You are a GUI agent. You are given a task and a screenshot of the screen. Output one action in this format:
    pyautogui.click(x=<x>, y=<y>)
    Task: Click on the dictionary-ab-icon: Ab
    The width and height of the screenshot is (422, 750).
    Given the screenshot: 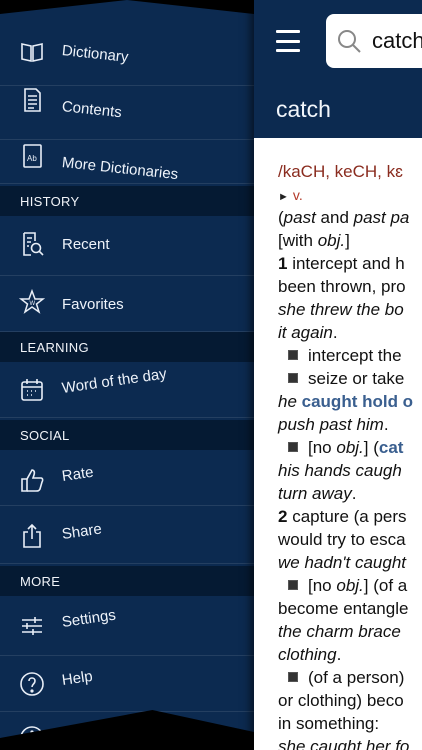 What is the action you would take?
    pyautogui.click(x=32, y=156)
    